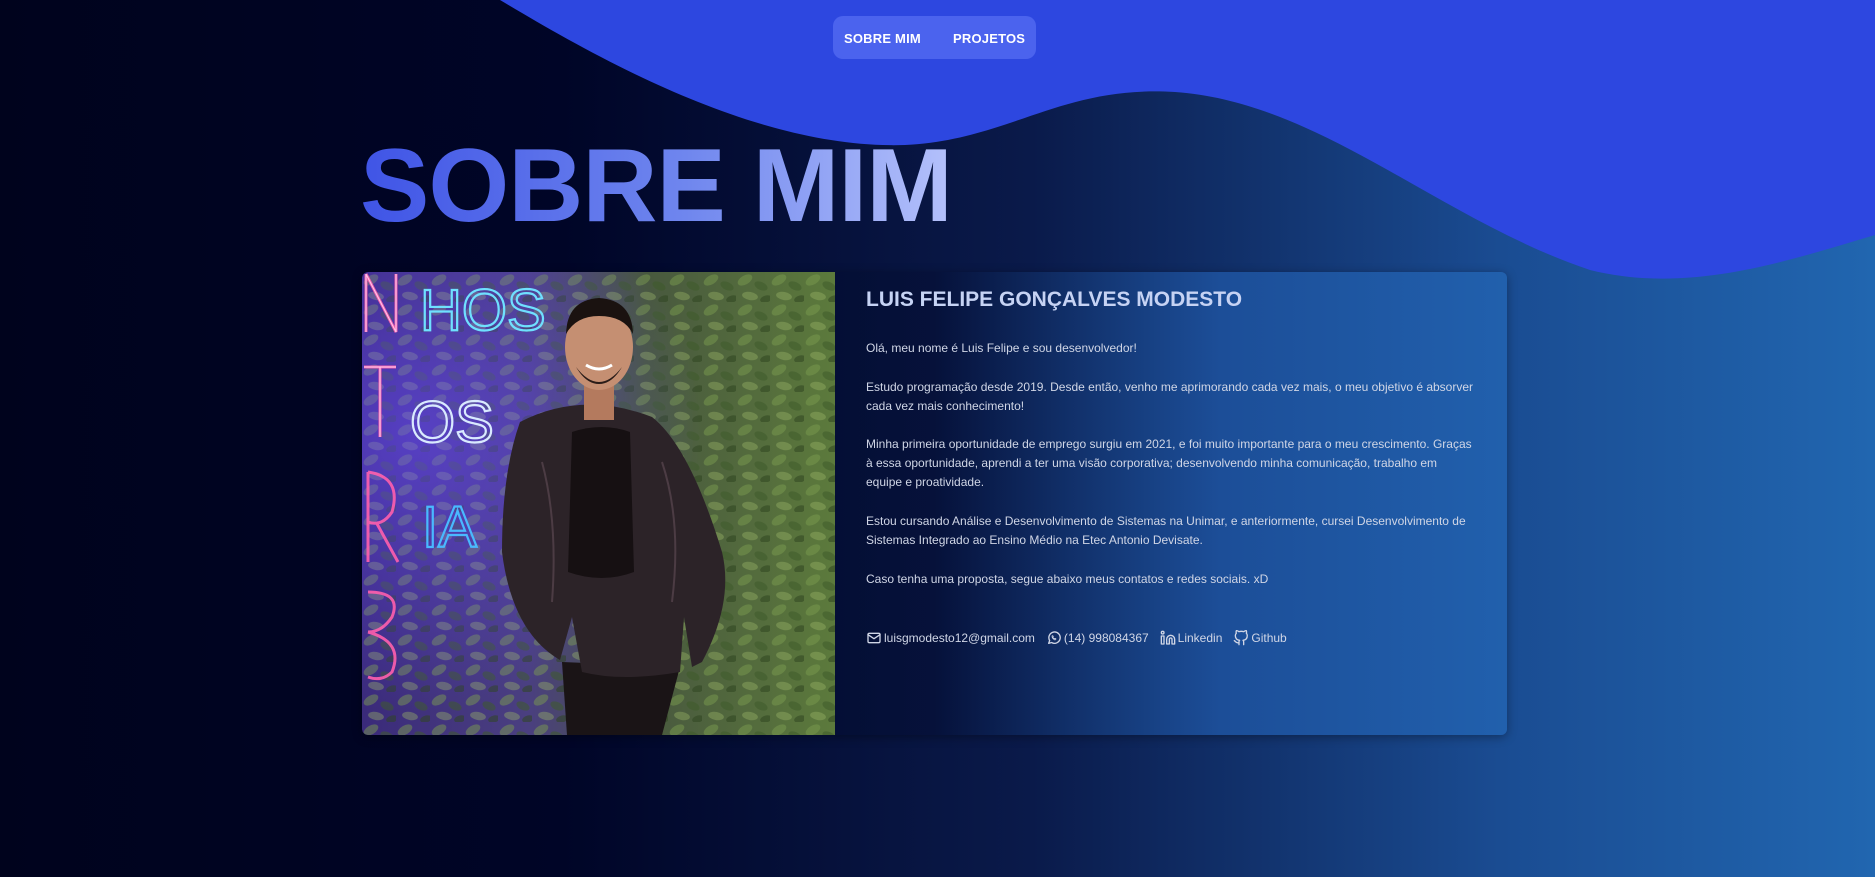 This screenshot has height=877, width=1875. I want to click on neon-sign-text: HOS, so click(483, 310).